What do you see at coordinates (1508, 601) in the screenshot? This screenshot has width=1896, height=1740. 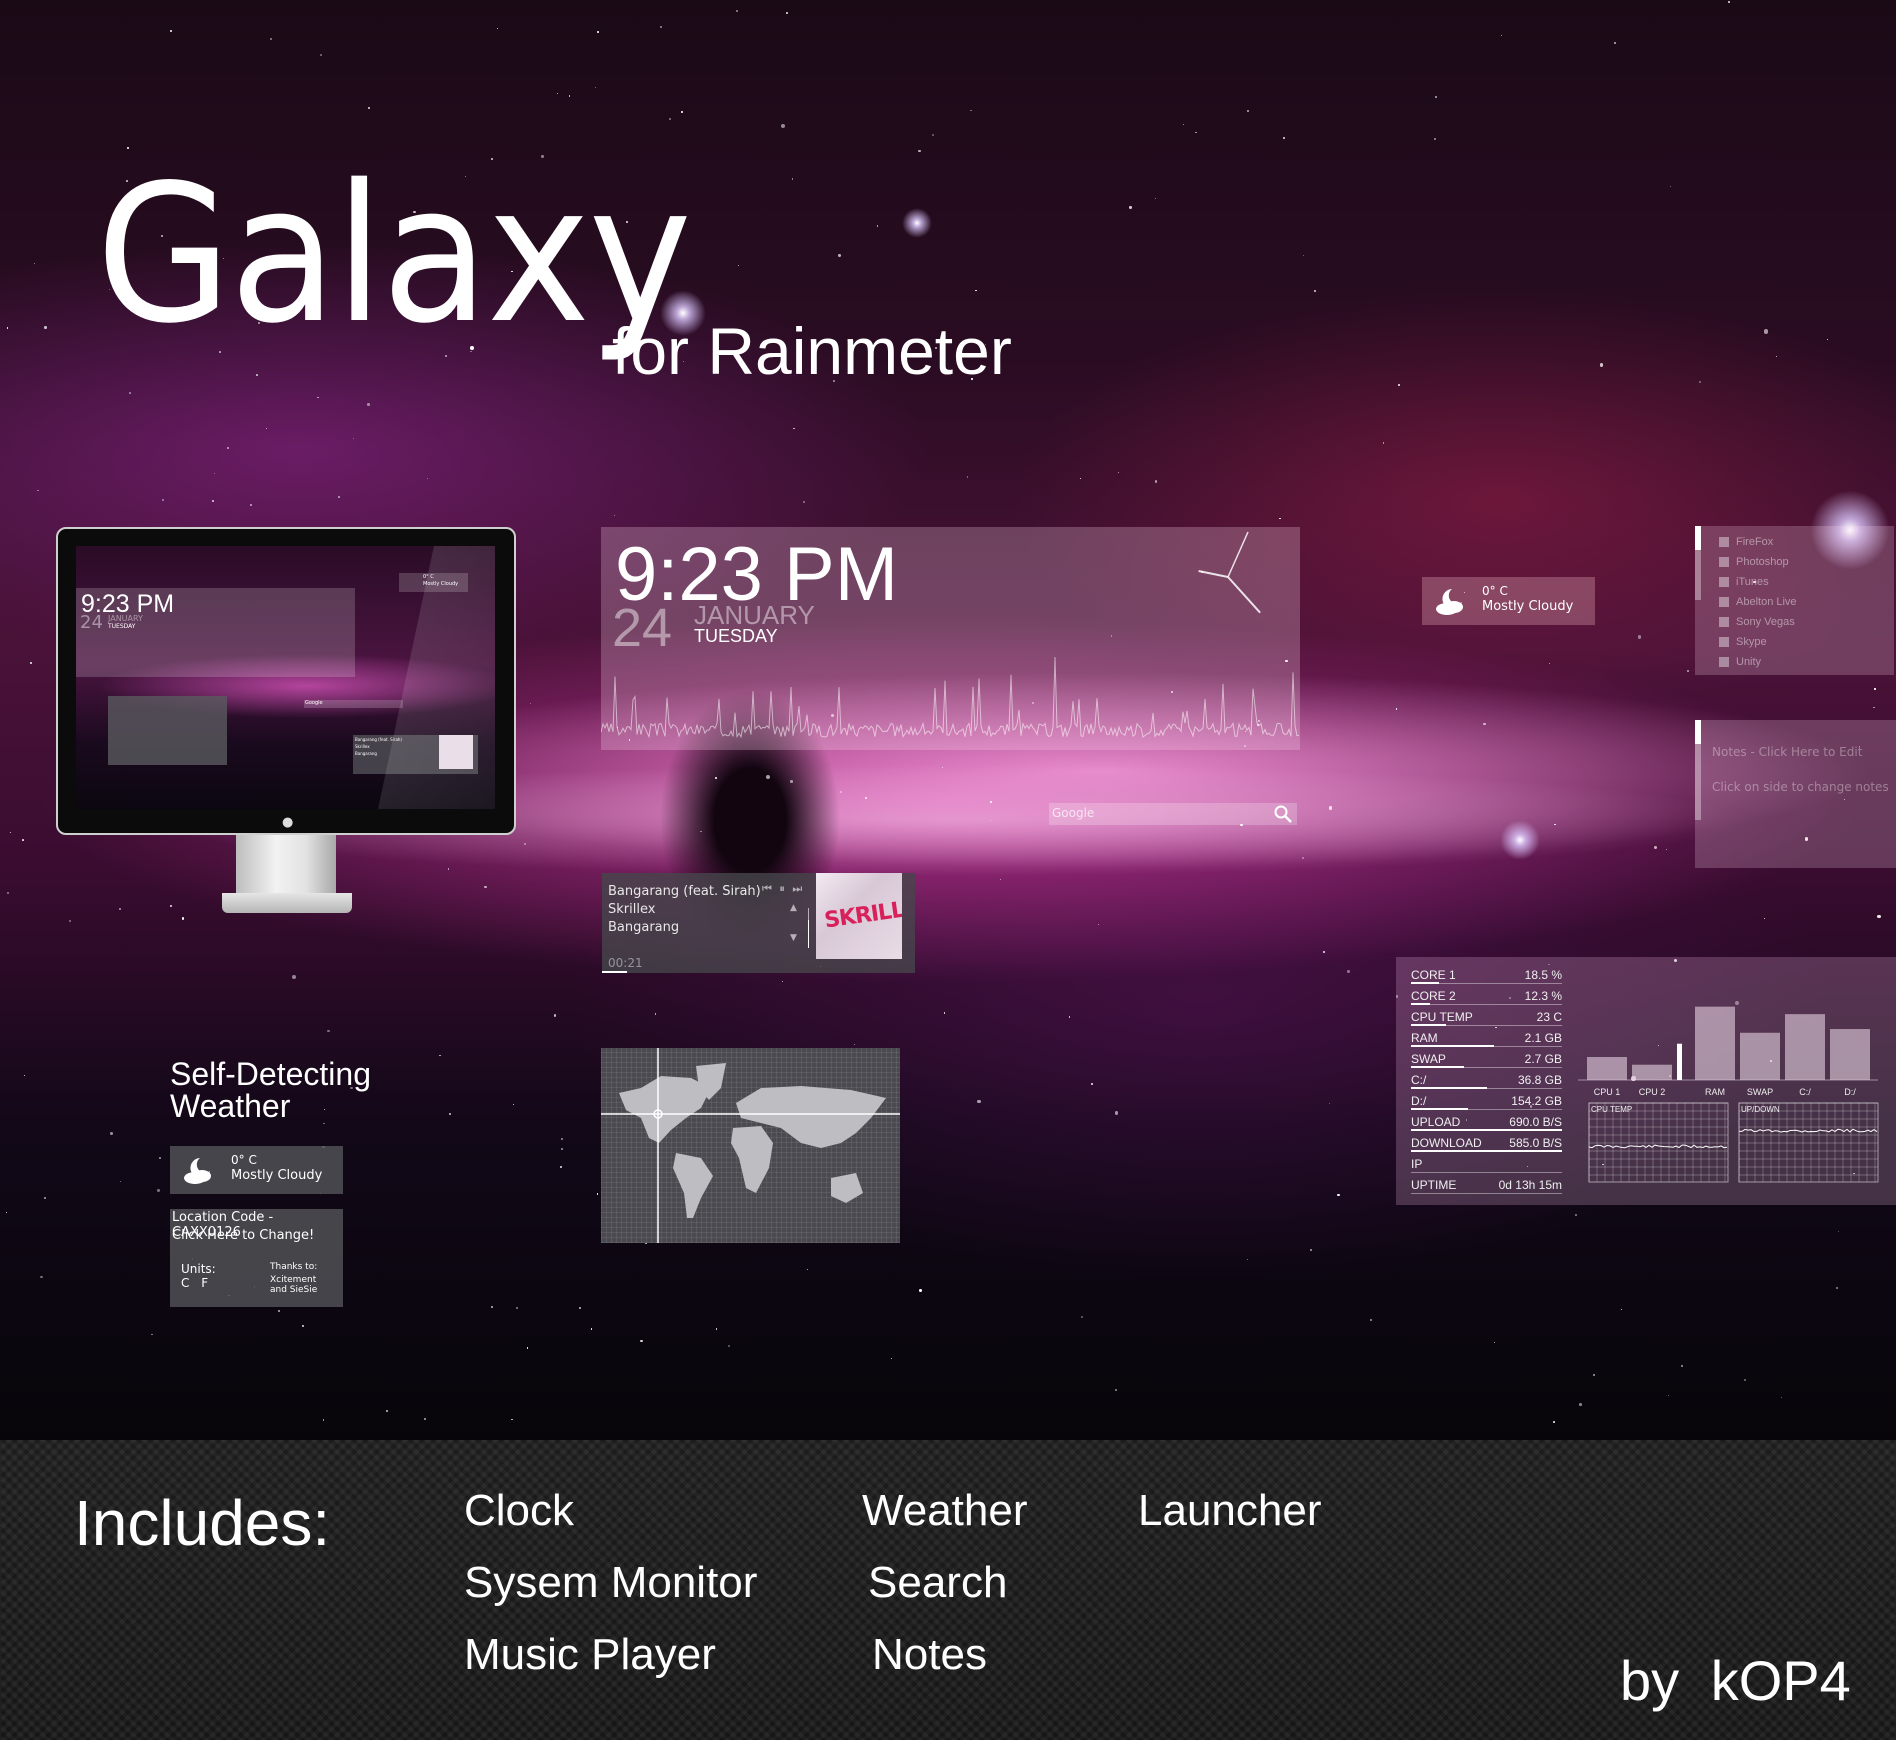 I see `weather-widget: 0° C Mostly Cloudy` at bounding box center [1508, 601].